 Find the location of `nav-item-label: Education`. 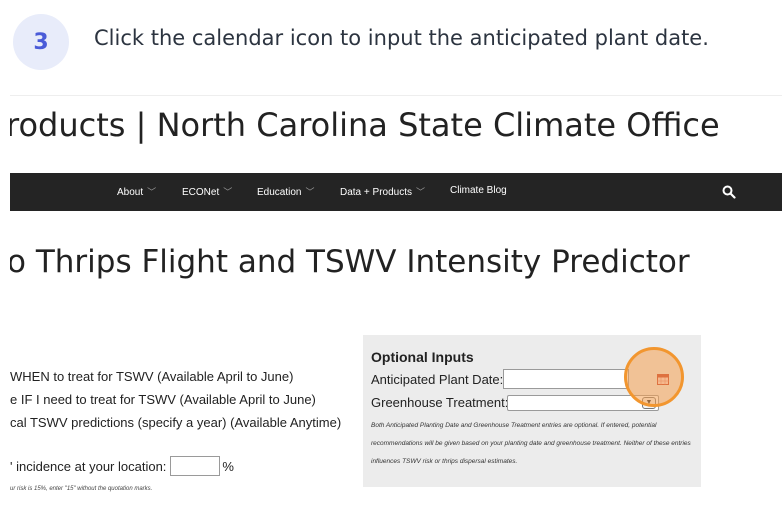

nav-item-label: Education is located at coordinates (279, 192).